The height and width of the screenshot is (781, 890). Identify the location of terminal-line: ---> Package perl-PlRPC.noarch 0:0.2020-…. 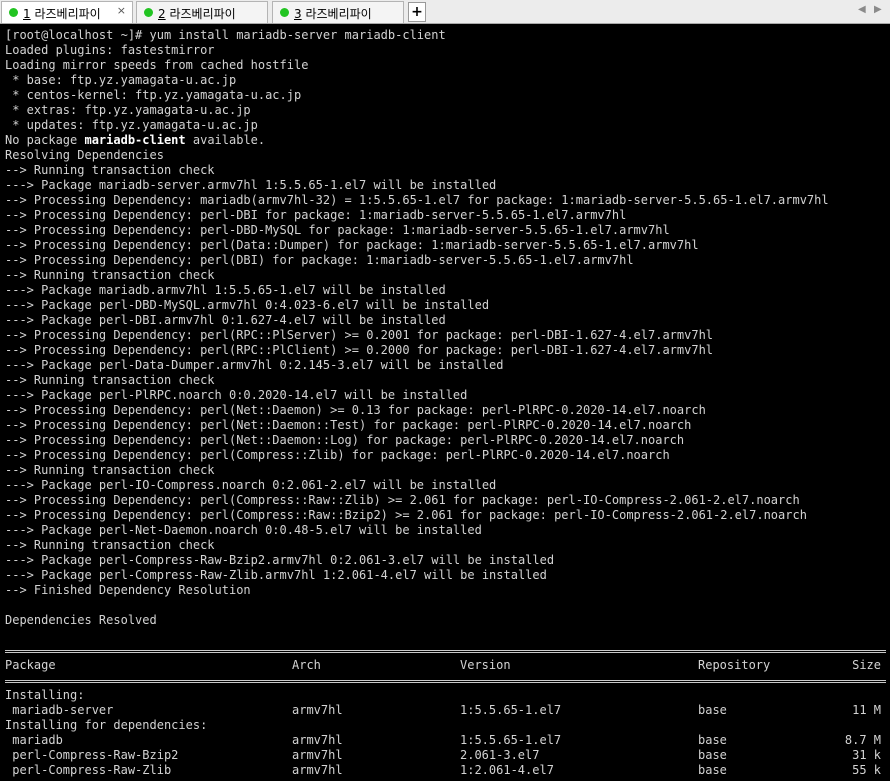
(236, 395).